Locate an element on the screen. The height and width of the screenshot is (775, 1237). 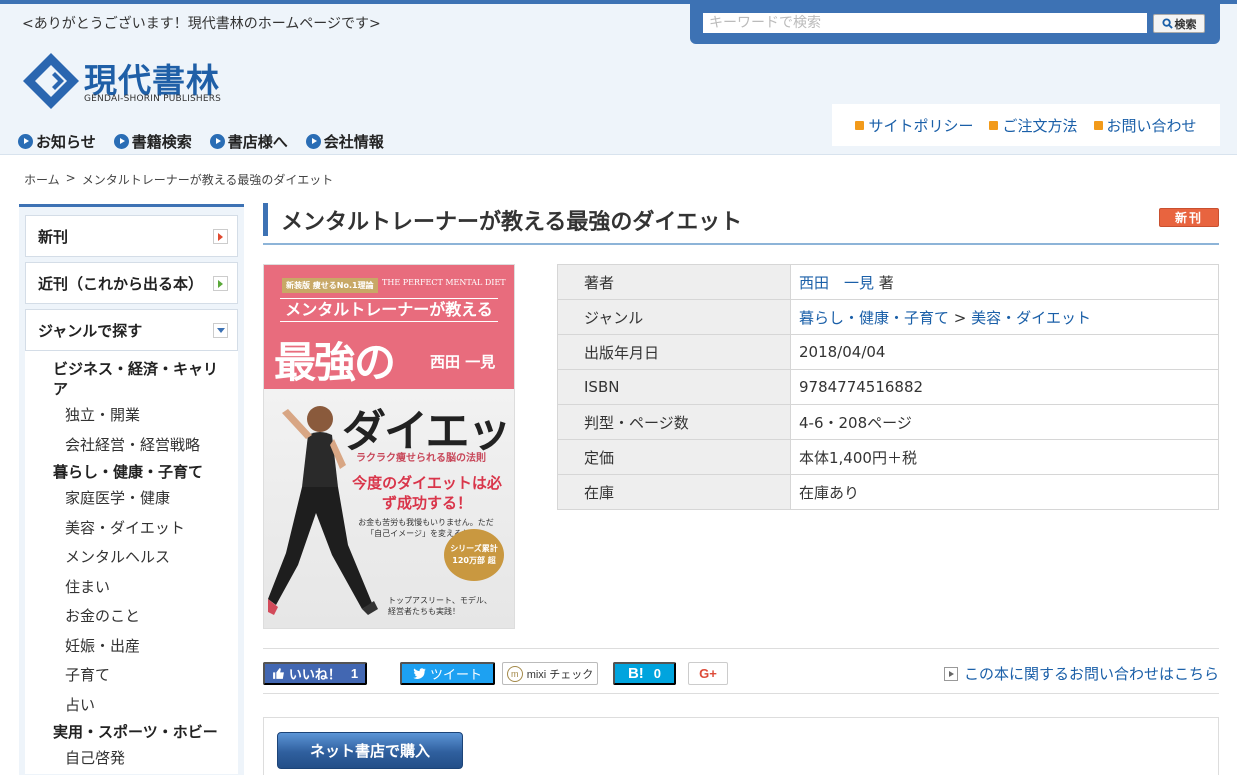
logo-mark-icon is located at coordinates (51, 81).